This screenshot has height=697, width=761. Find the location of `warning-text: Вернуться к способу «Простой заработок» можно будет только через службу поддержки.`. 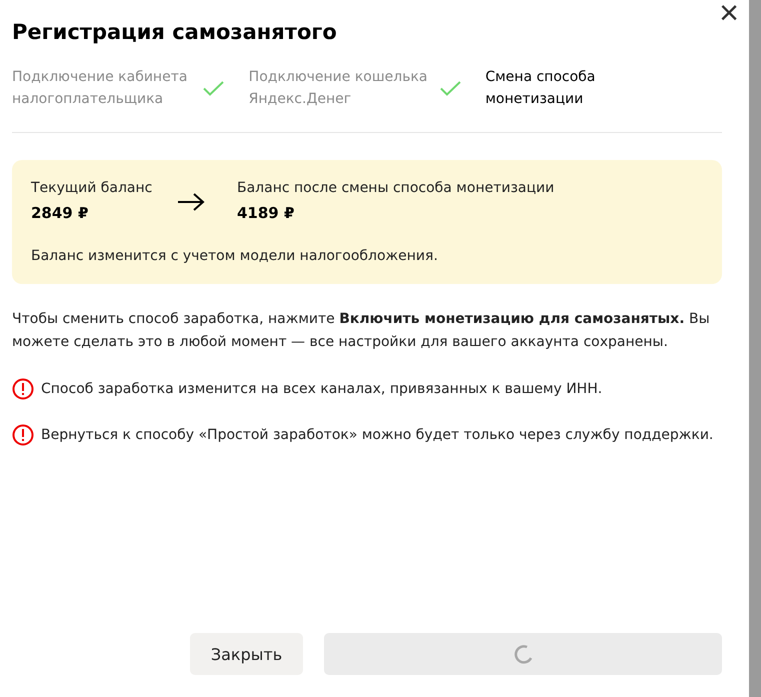

warning-text: Вернуться к способу «Простой заработок» можно будет только через службу поддержки. is located at coordinates (377, 435).